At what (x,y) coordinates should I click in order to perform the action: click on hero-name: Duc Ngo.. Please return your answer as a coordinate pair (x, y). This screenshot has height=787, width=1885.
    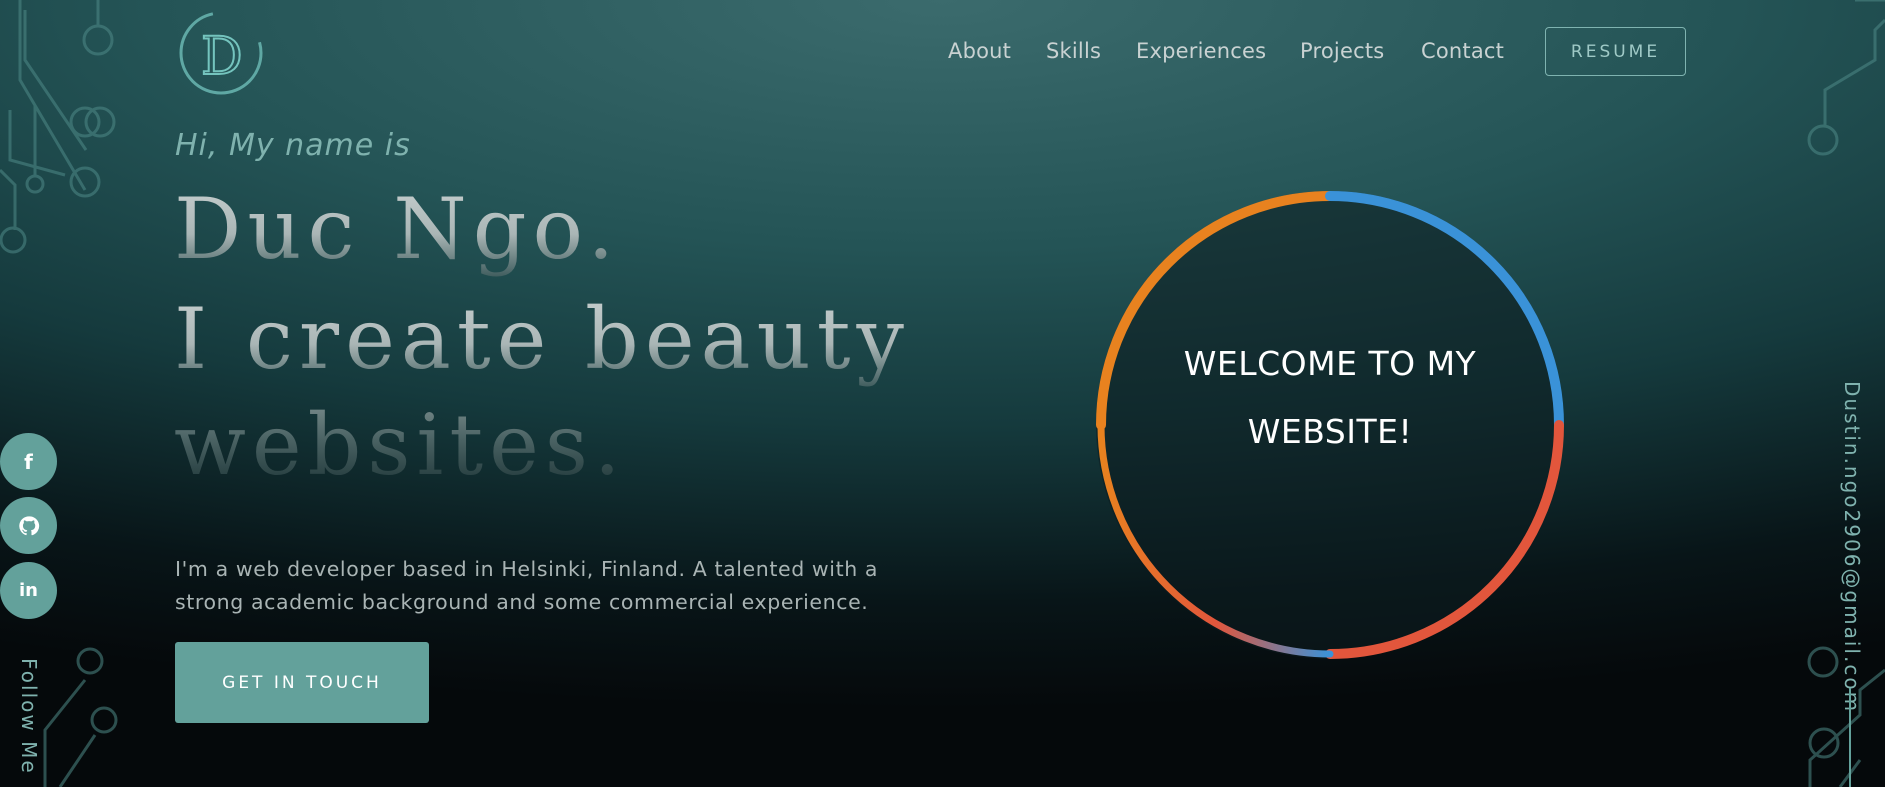
    Looking at the image, I should click on (397, 229).